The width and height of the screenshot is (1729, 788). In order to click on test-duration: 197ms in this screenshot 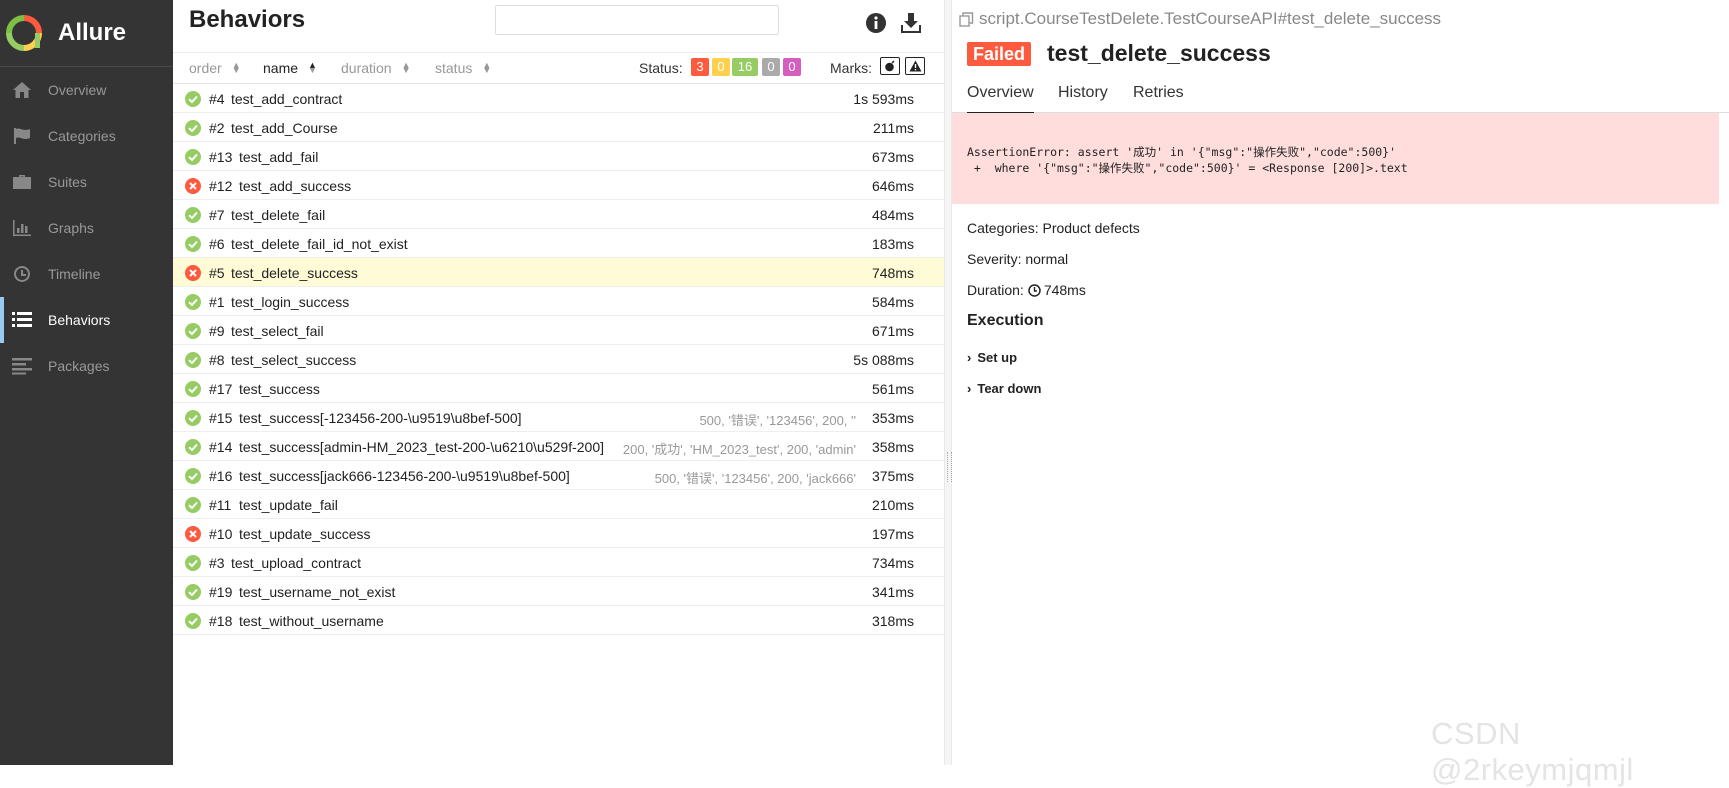, I will do `click(892, 534)`.